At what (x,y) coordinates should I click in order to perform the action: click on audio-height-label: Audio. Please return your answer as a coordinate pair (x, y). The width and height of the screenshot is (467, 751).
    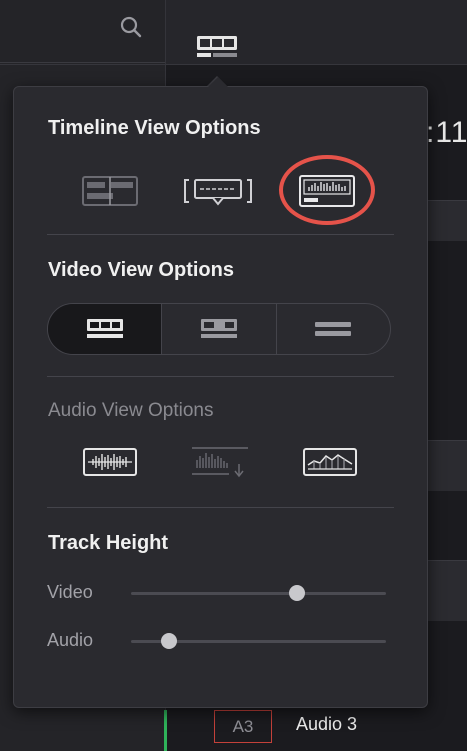
    Looking at the image, I should click on (70, 640).